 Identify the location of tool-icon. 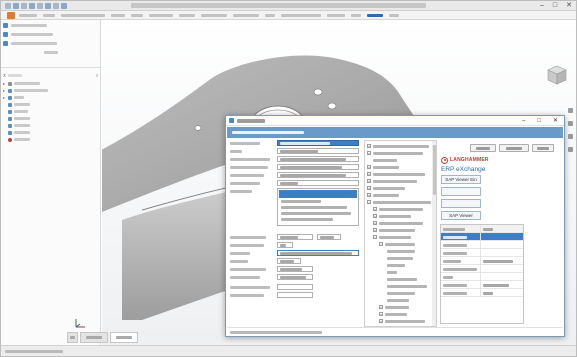
(5, 34).